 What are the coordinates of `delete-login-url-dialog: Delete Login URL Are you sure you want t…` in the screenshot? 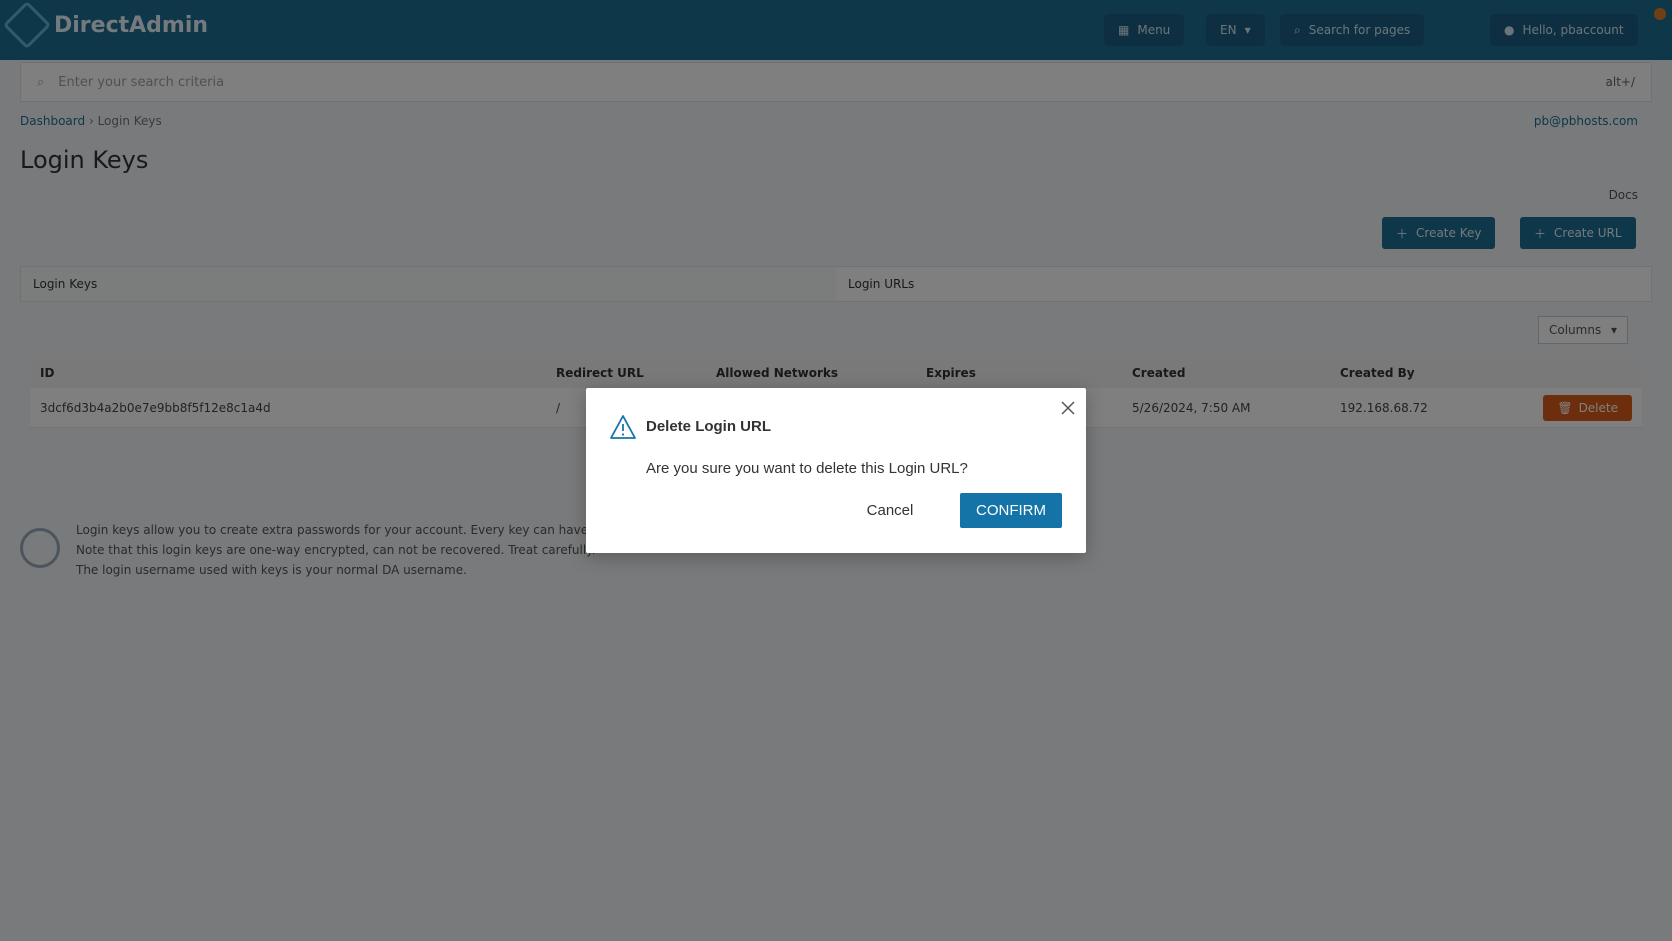 It's located at (836, 470).